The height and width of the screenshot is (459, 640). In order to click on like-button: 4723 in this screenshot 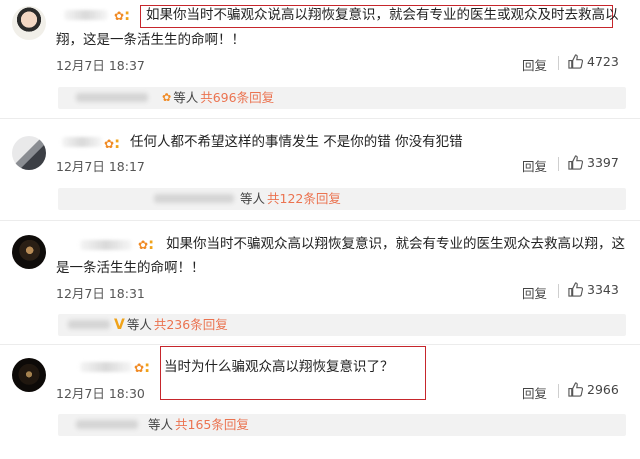, I will do `click(593, 61)`.